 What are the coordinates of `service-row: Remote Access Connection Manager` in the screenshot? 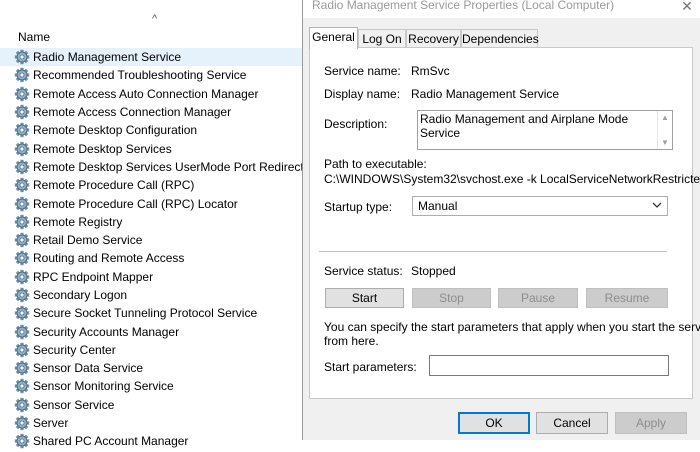 It's located at (152, 112).